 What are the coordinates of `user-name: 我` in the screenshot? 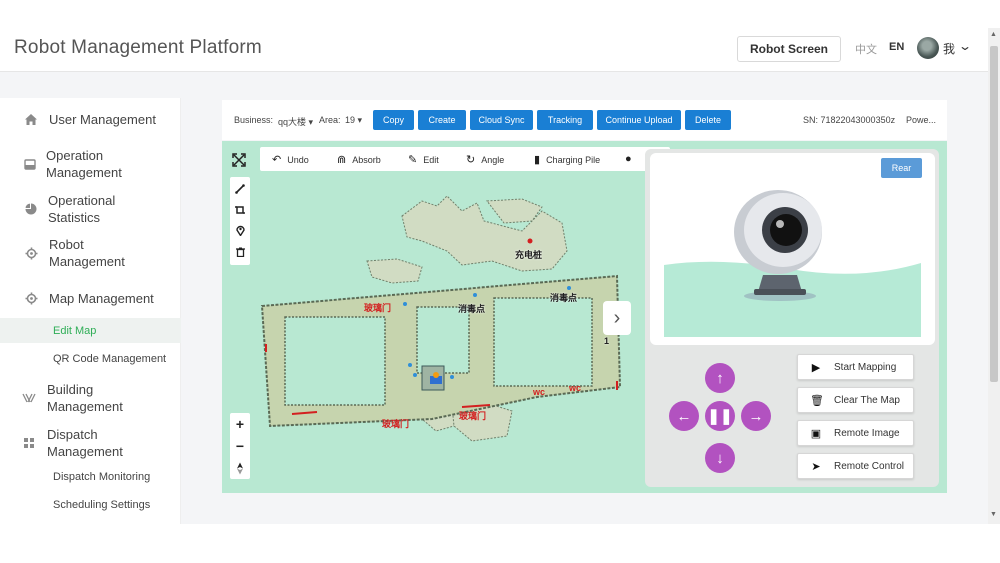 It's located at (949, 48).